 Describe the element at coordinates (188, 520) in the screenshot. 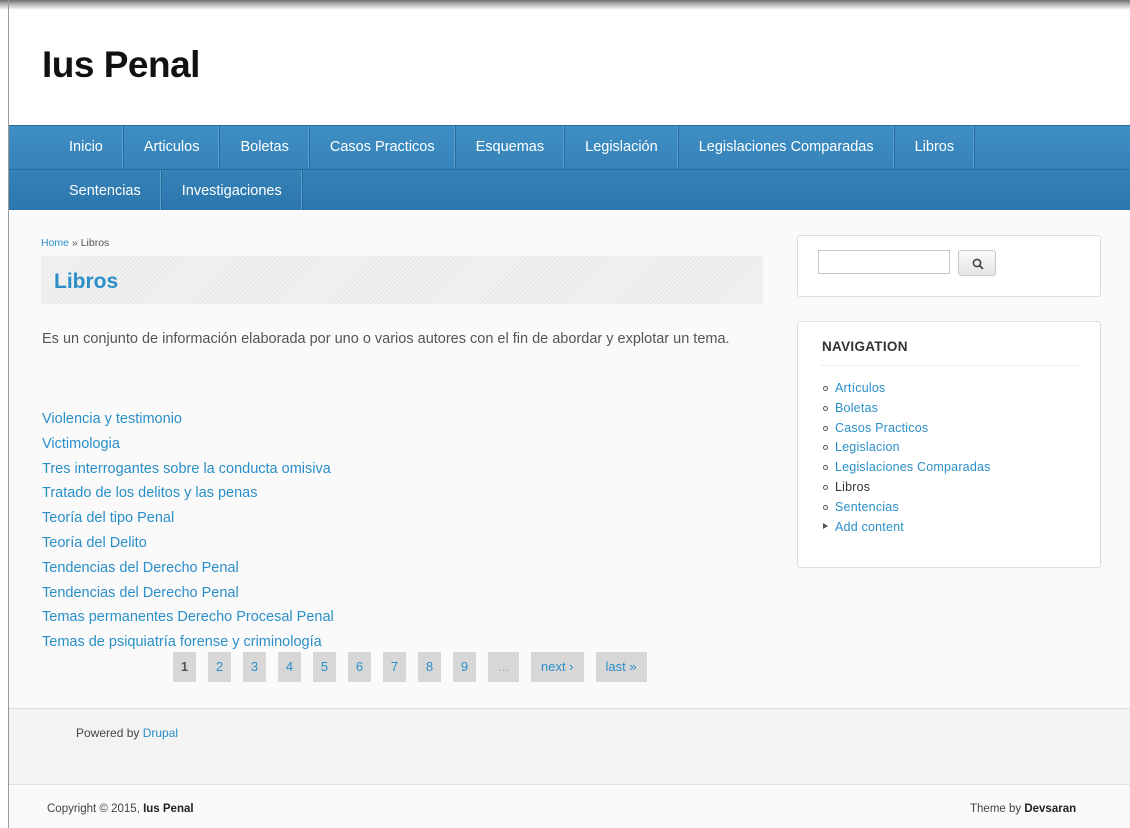

I see `list-item: Teoría del tipo Penal` at that location.